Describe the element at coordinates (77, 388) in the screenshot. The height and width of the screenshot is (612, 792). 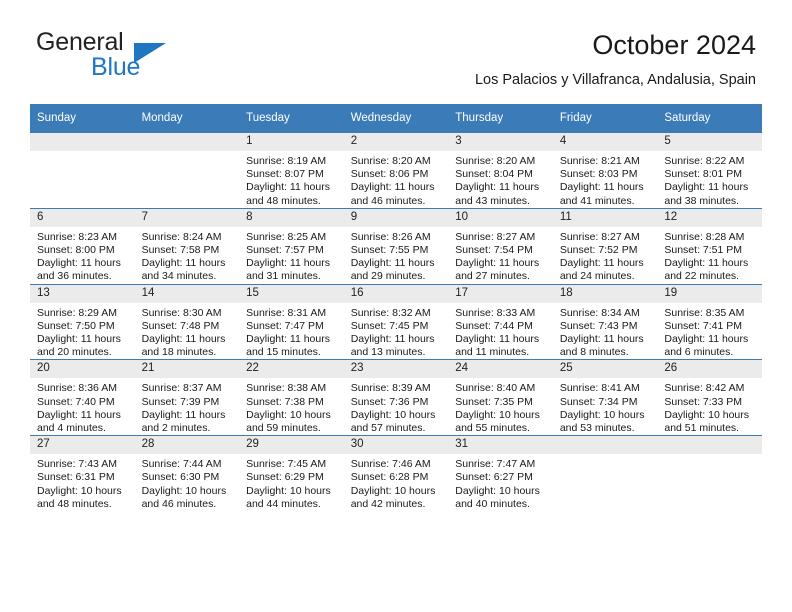
I see `sunrise-text: Sunrise: 8:36 AM` at that location.